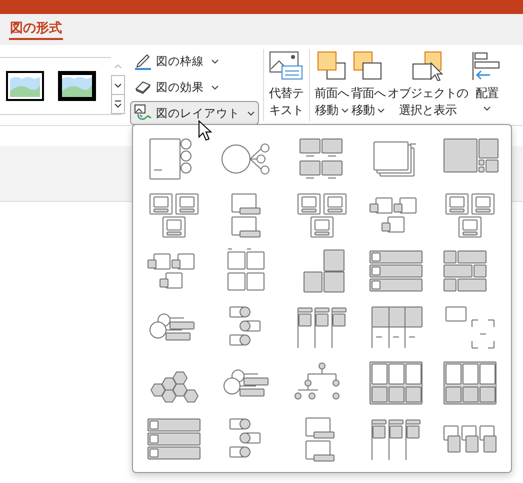 Image resolution: width=523 pixels, height=483 pixels. I want to click on chevron-up-icon, so click(118, 66).